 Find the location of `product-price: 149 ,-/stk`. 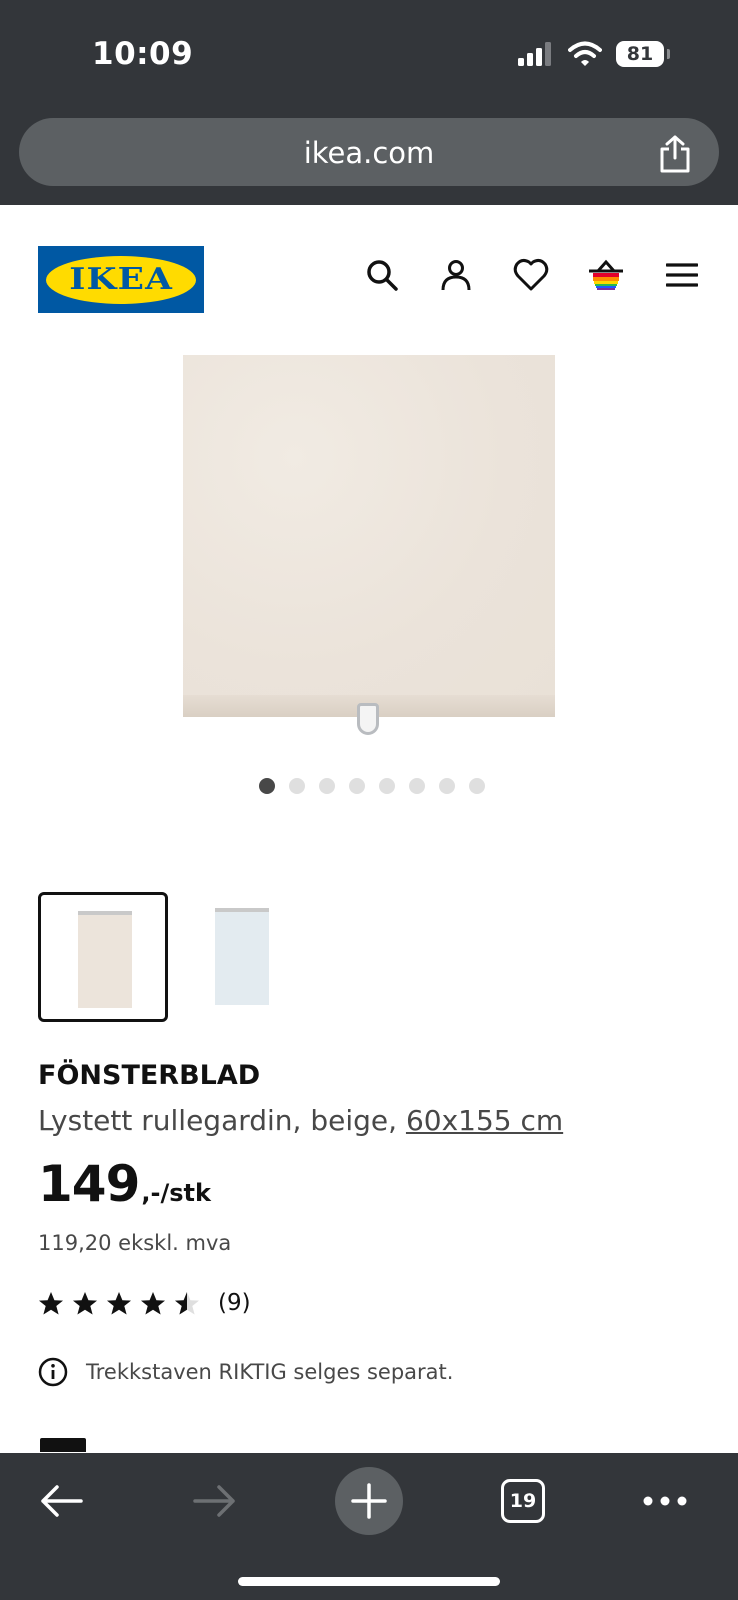

product-price: 149 ,-/stk is located at coordinates (124, 1184).